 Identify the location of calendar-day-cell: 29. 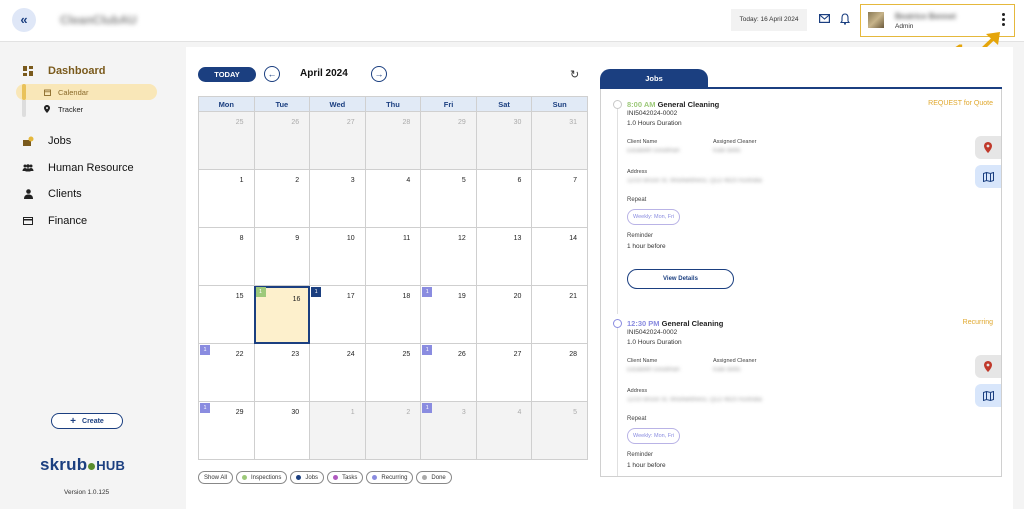
(448, 140).